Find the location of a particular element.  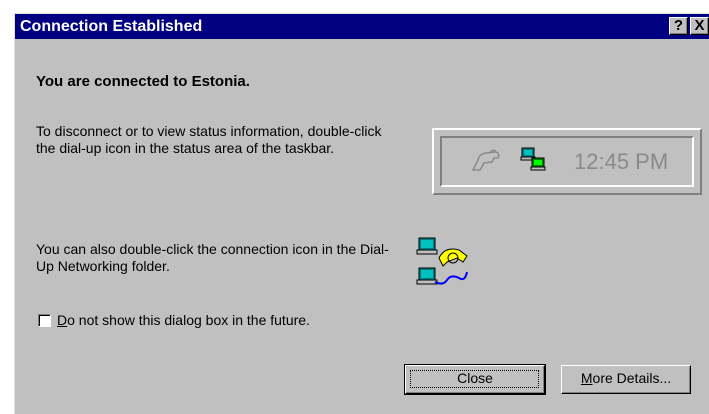

title-bar: Connection Established ? X is located at coordinates (362, 26).